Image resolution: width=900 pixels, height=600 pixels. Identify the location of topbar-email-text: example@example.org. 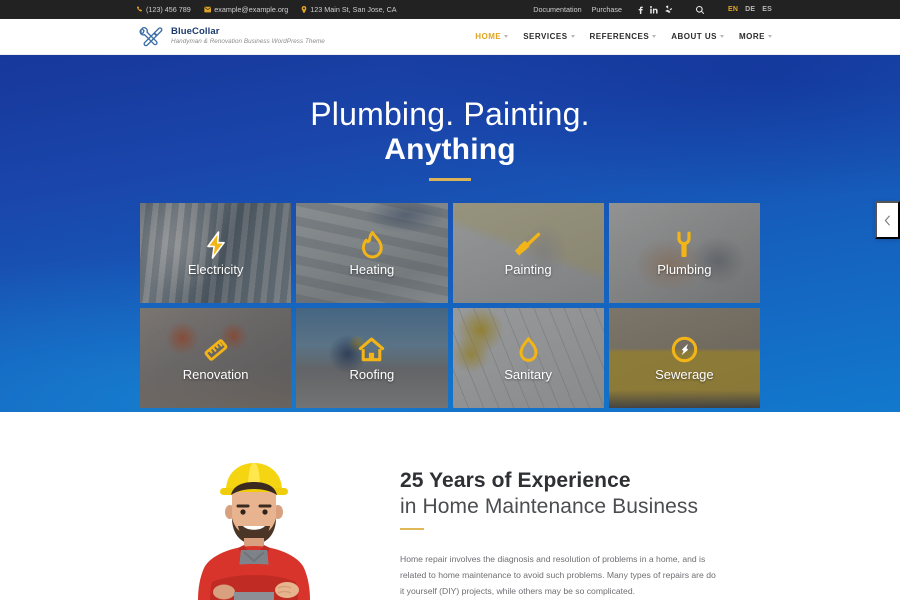
(251, 9).